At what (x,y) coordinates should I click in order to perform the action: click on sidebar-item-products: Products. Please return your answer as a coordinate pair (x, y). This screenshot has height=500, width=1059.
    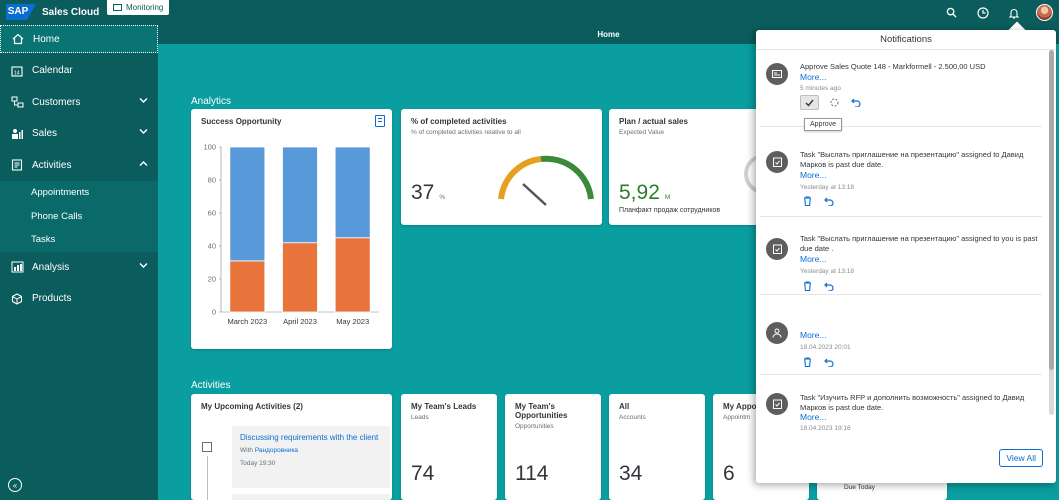
    Looking at the image, I should click on (79, 299).